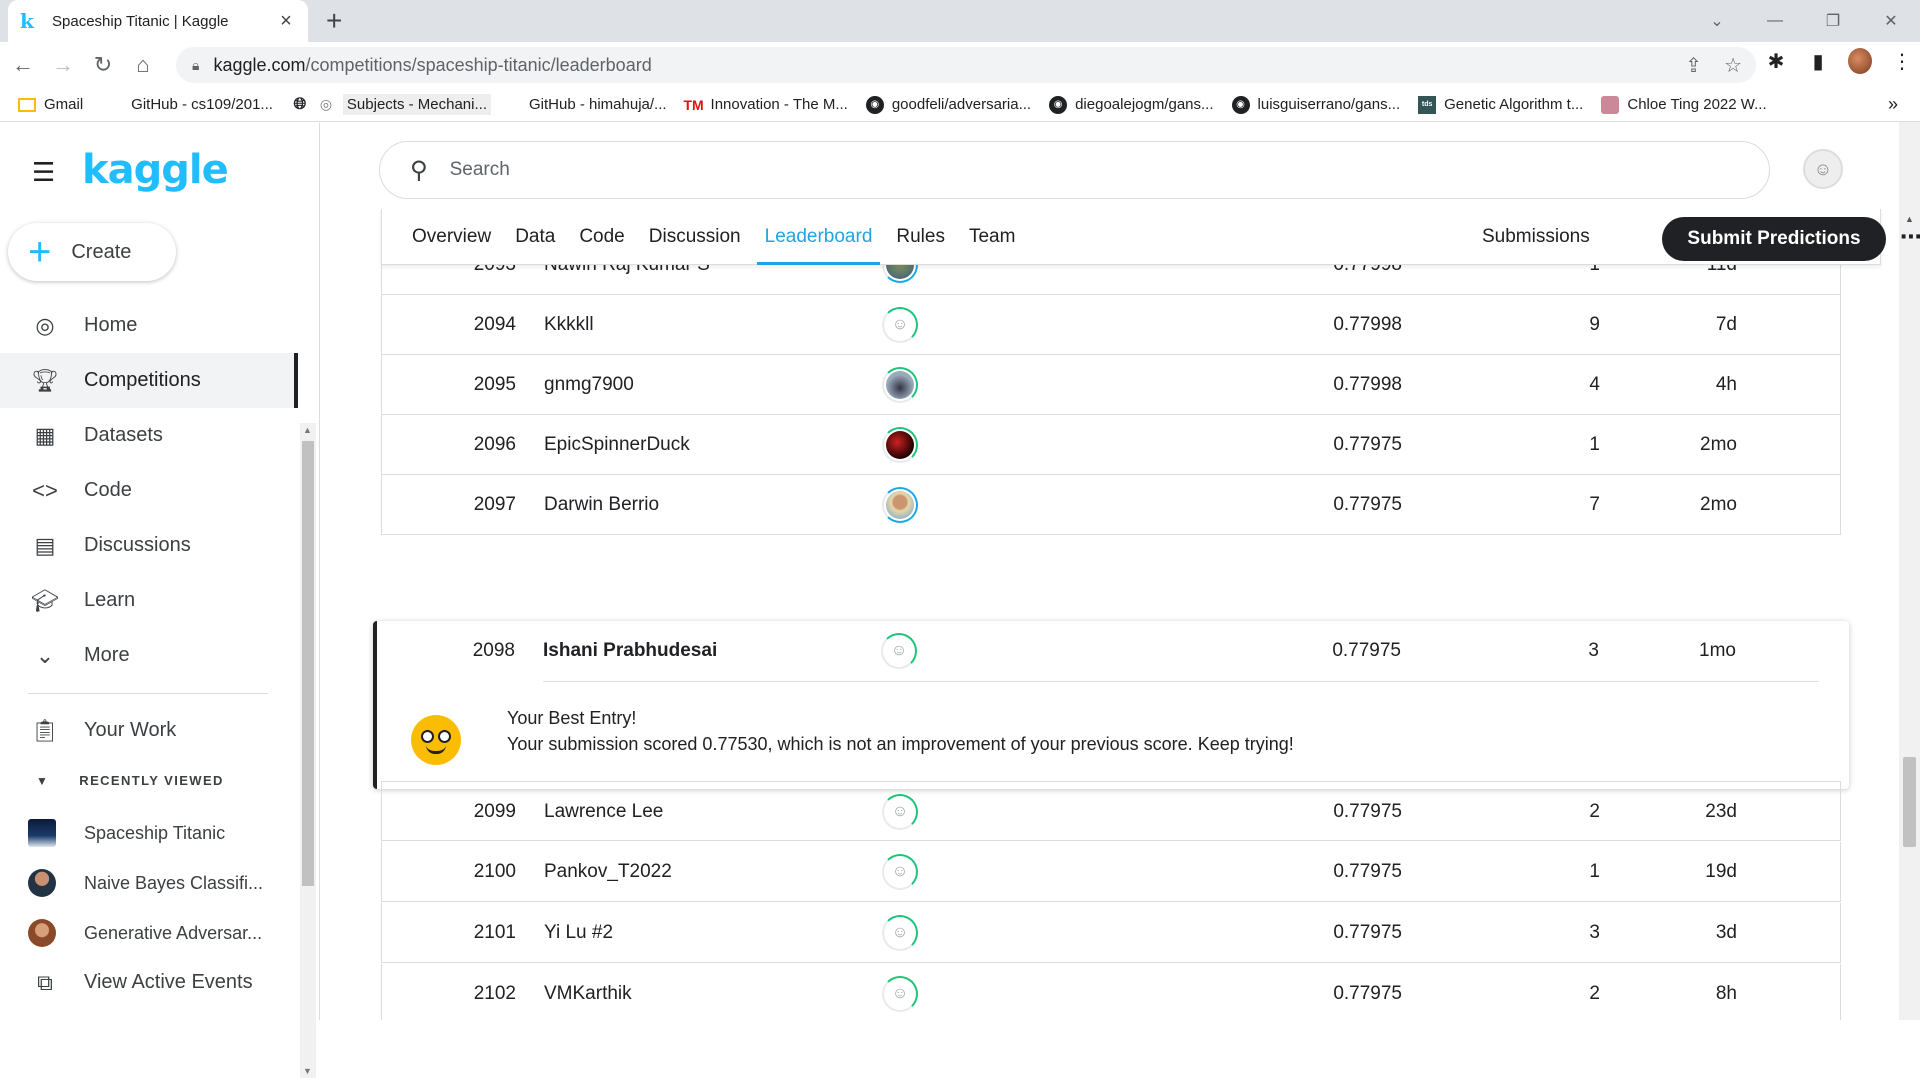  Describe the element at coordinates (45, 655) in the screenshot. I see `chevron-down-icon: ⌄` at that location.